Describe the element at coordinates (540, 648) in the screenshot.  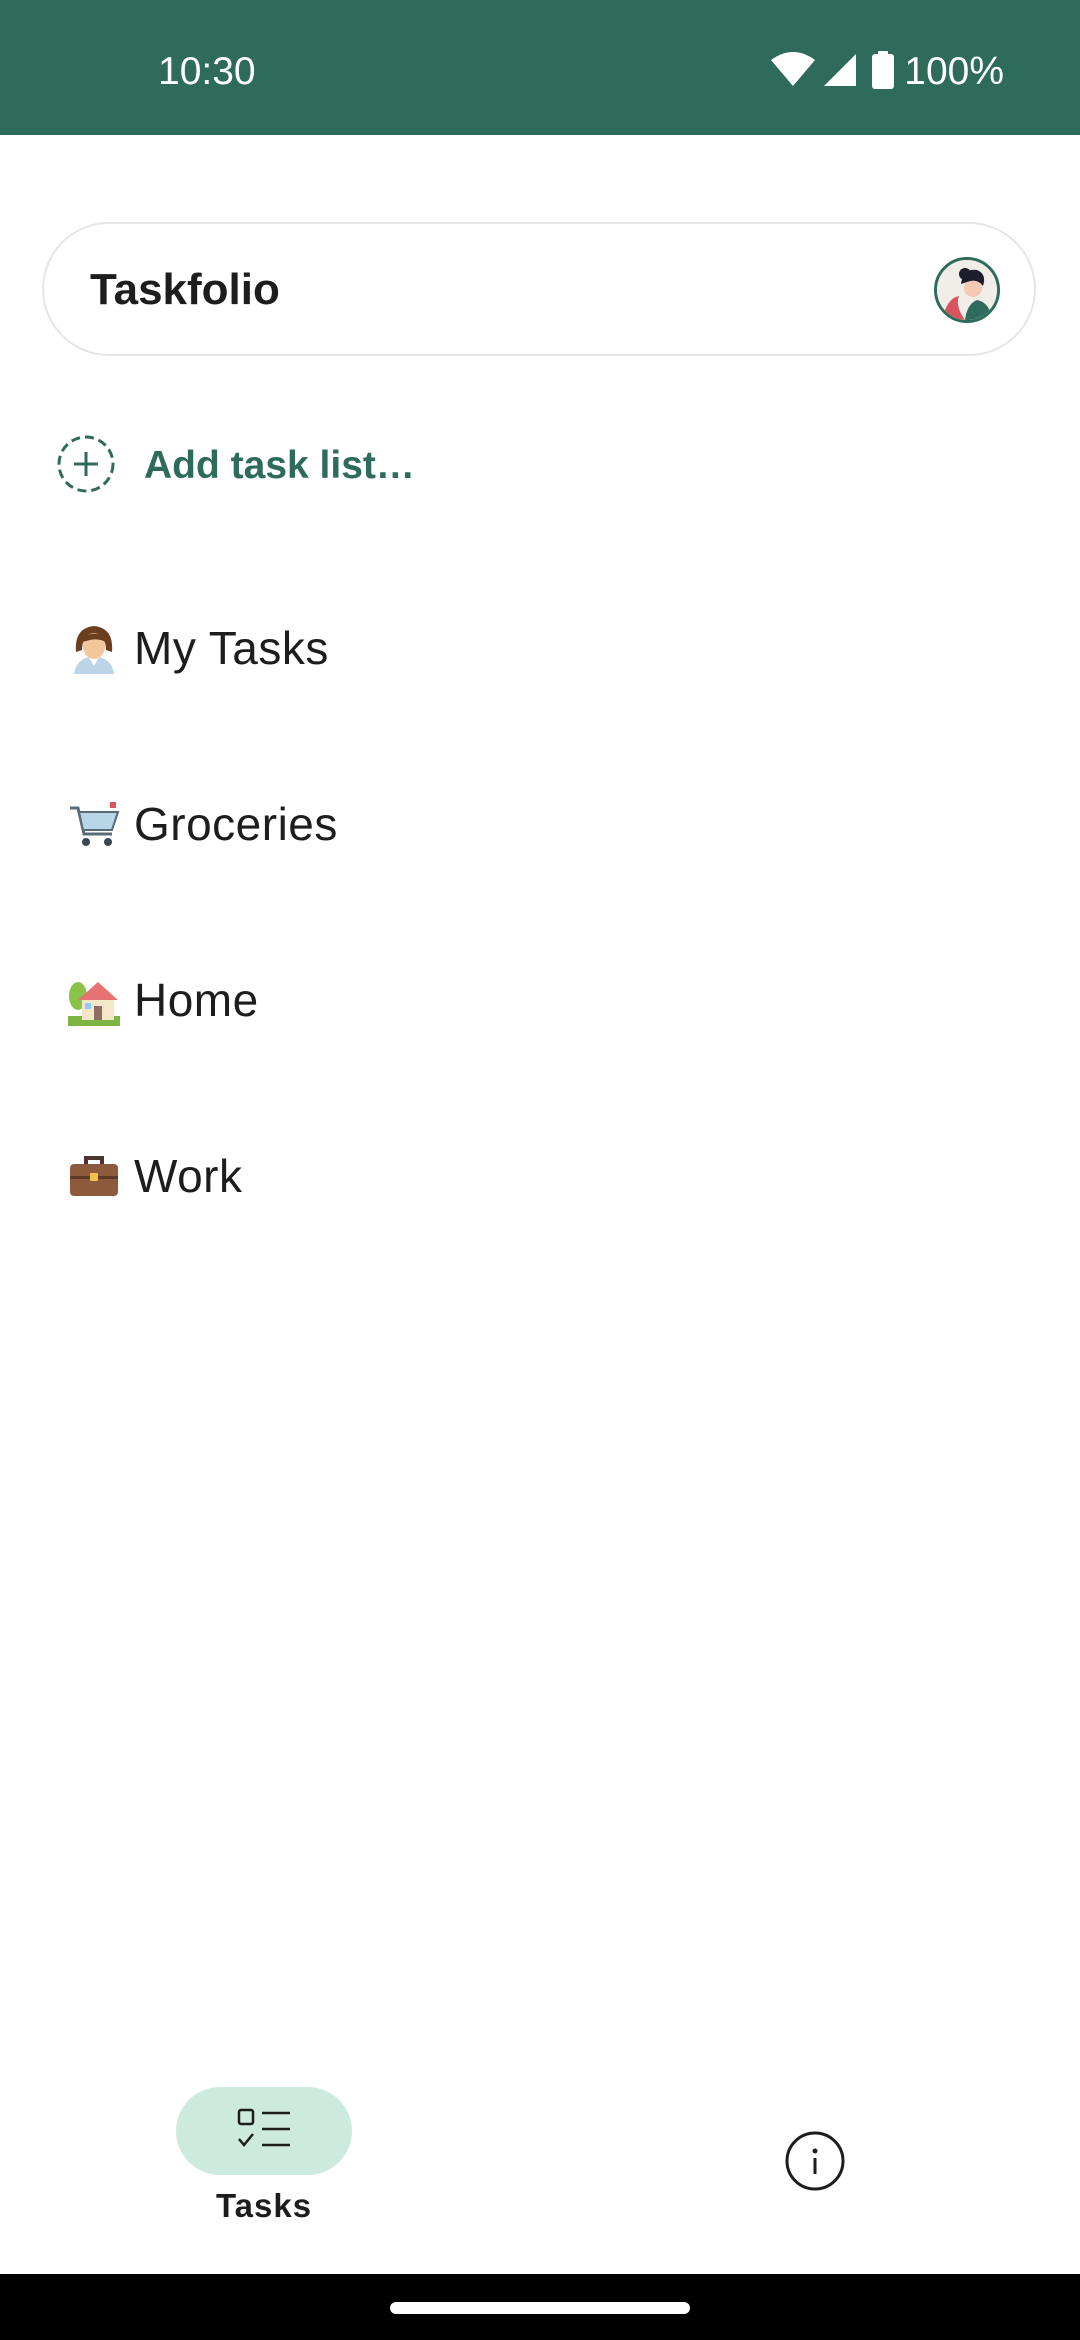
I see `task-list-item-my-tasks: My Tasks` at that location.